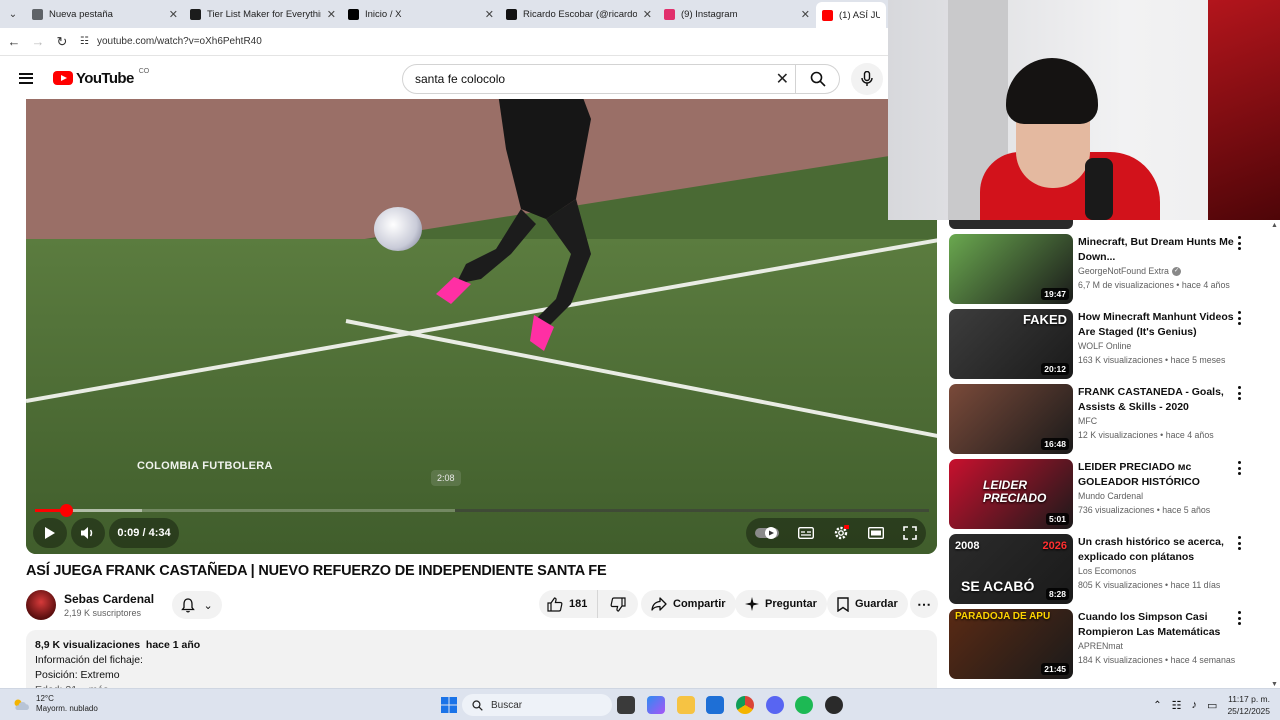 This screenshot has width=1280, height=720. Describe the element at coordinates (656, 705) in the screenshot. I see `widgets-icon` at that location.